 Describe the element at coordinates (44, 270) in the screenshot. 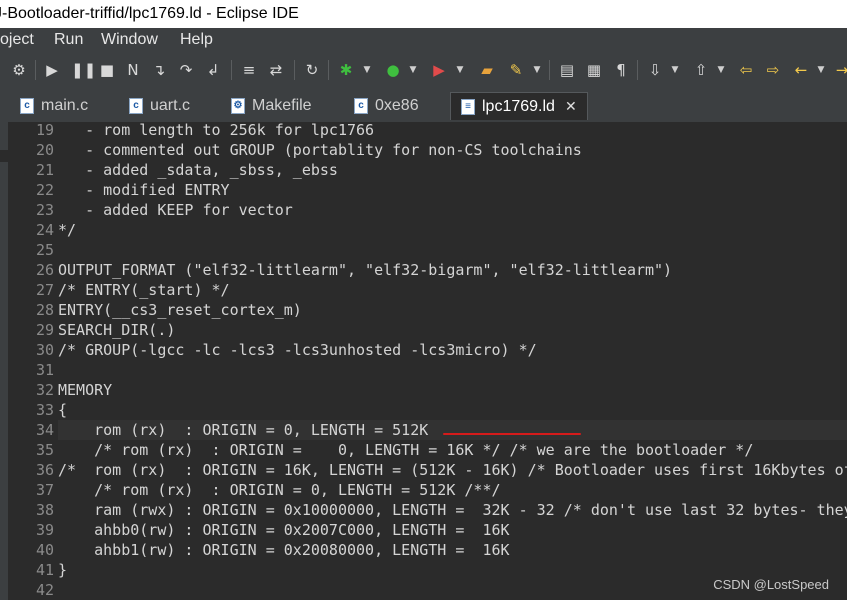

I see `line-number: 26` at that location.